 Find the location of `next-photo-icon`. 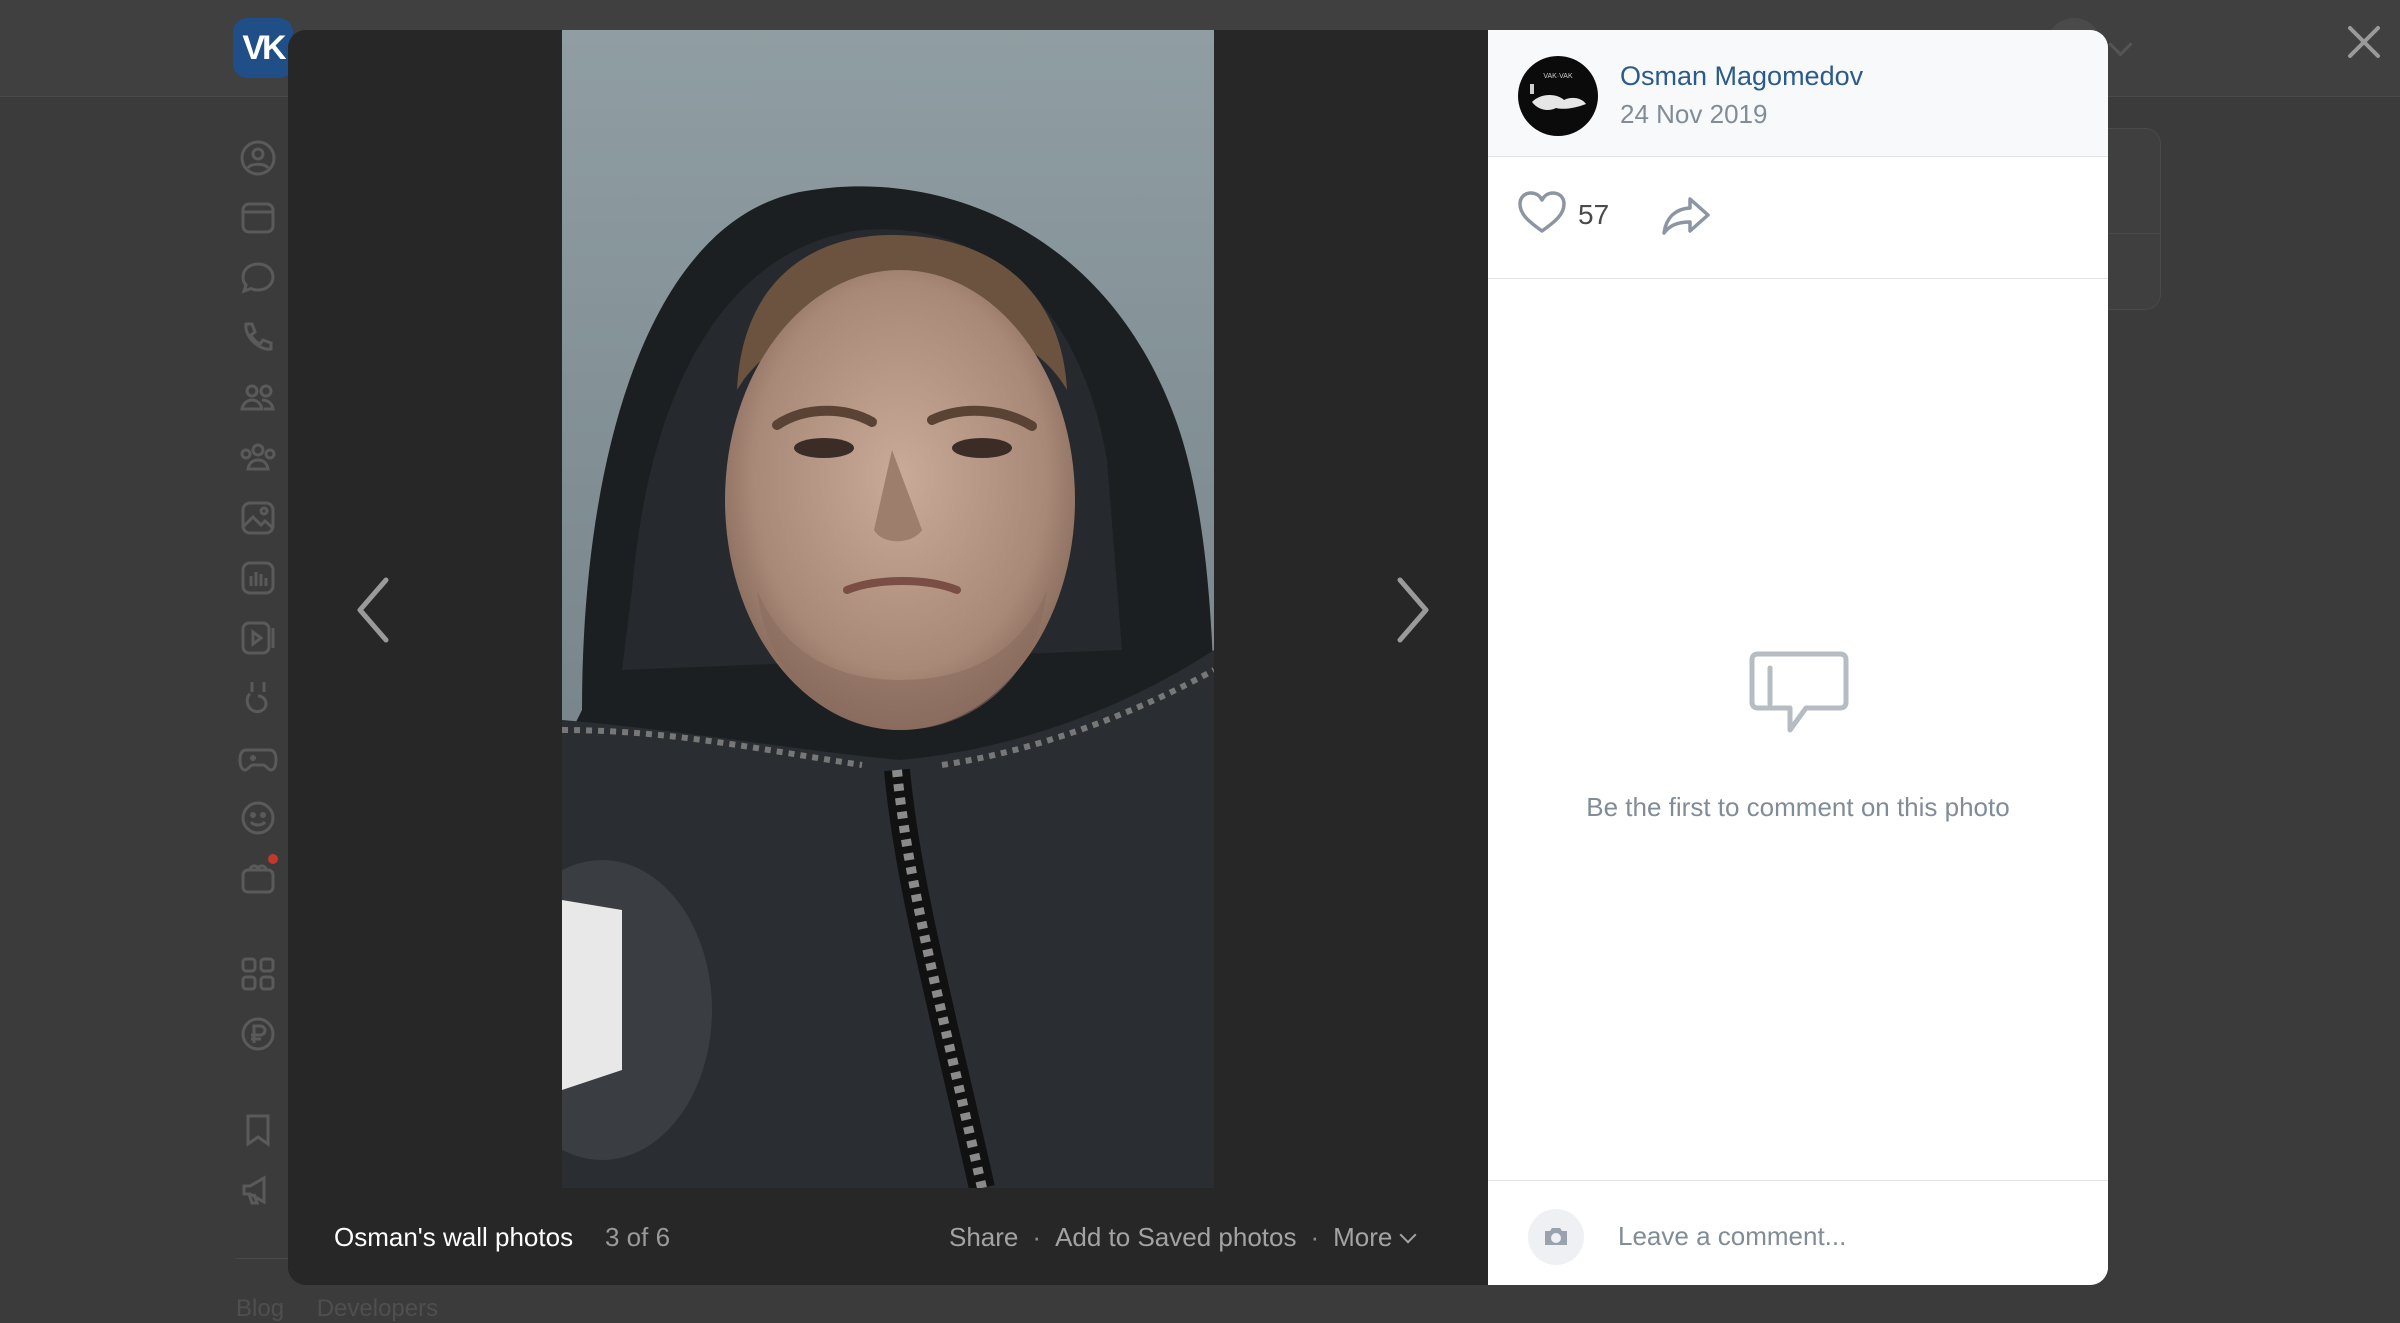

next-photo-icon is located at coordinates (1413, 610).